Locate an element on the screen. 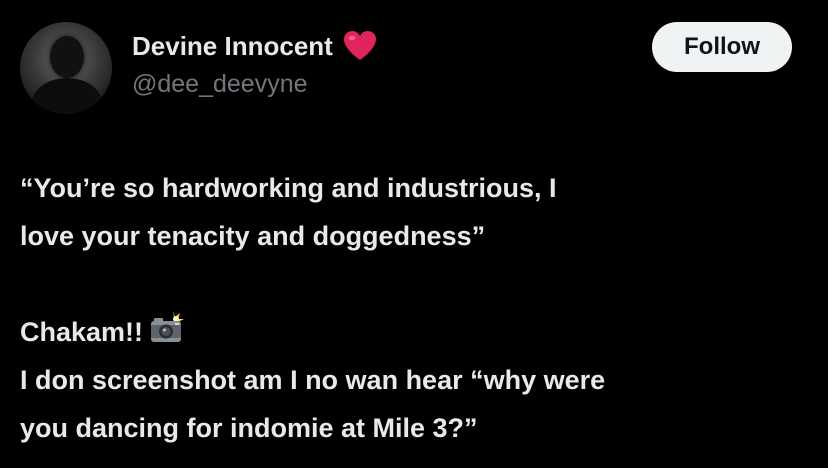 The width and height of the screenshot is (828, 468). handle: @dee_deevyne is located at coordinates (220, 84).